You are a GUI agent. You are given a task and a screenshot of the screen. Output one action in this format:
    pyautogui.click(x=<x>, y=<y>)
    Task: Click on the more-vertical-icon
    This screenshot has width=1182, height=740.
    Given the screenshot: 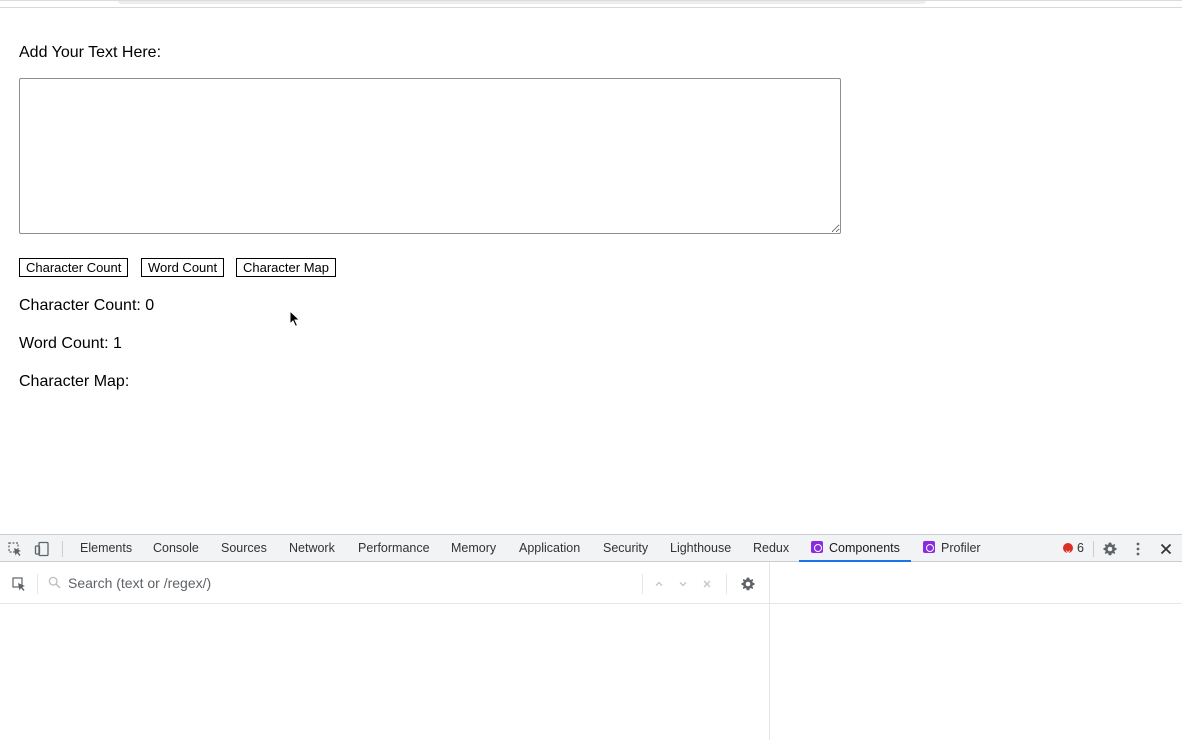 What is the action you would take?
    pyautogui.click(x=1138, y=549)
    